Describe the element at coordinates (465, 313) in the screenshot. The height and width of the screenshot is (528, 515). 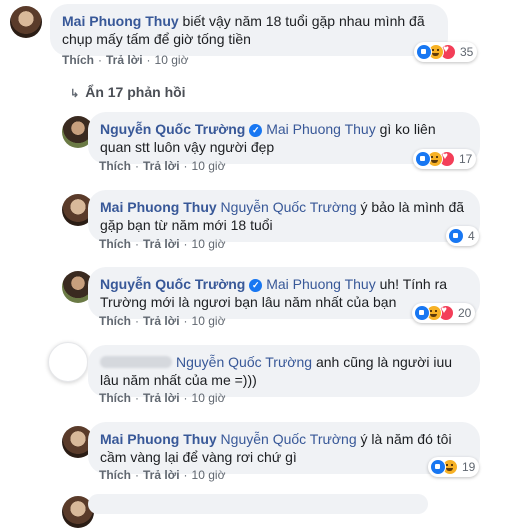
I see `reaction-count: 20` at that location.